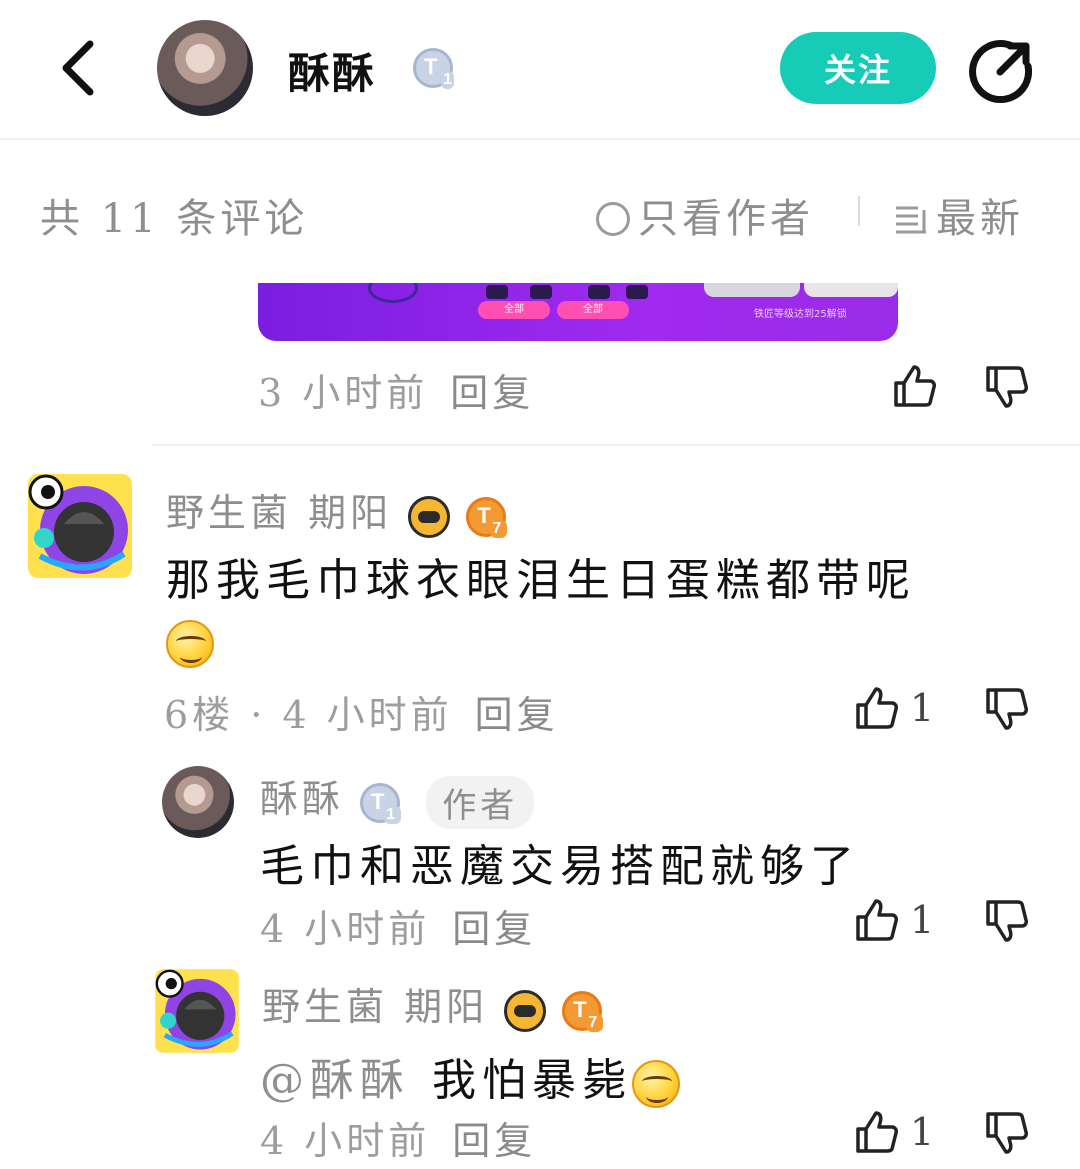 This screenshot has height=1169, width=1080. What do you see at coordinates (616, 445) in the screenshot?
I see `comment-separator` at bounding box center [616, 445].